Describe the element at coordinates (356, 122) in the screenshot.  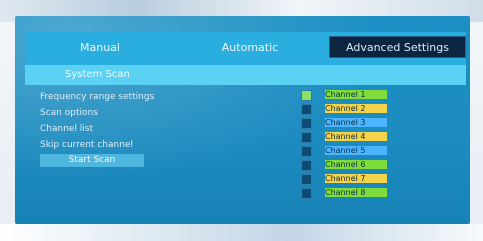
I see `channel-item: Channel 3` at that location.